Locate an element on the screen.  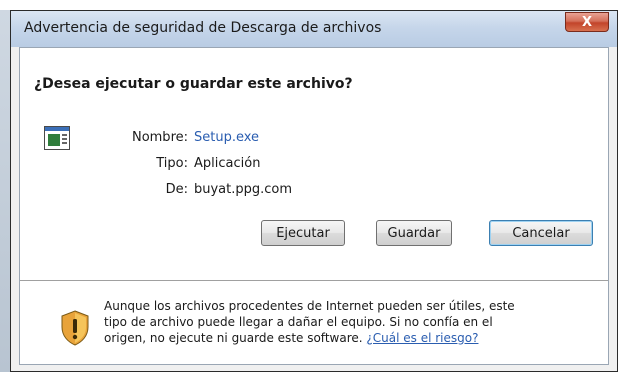
file-type-value: Aplicación is located at coordinates (227, 163).